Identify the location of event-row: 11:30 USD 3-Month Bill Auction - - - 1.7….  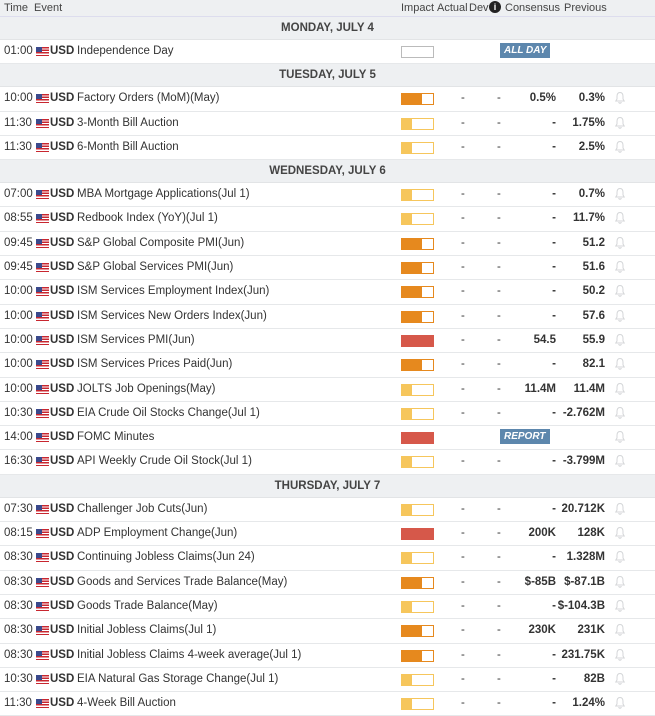
(327, 123).